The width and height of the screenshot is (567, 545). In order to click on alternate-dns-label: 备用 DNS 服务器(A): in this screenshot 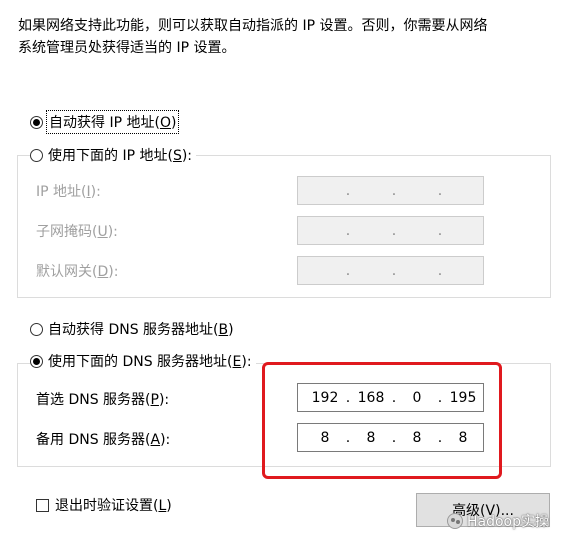, I will do `click(103, 440)`.